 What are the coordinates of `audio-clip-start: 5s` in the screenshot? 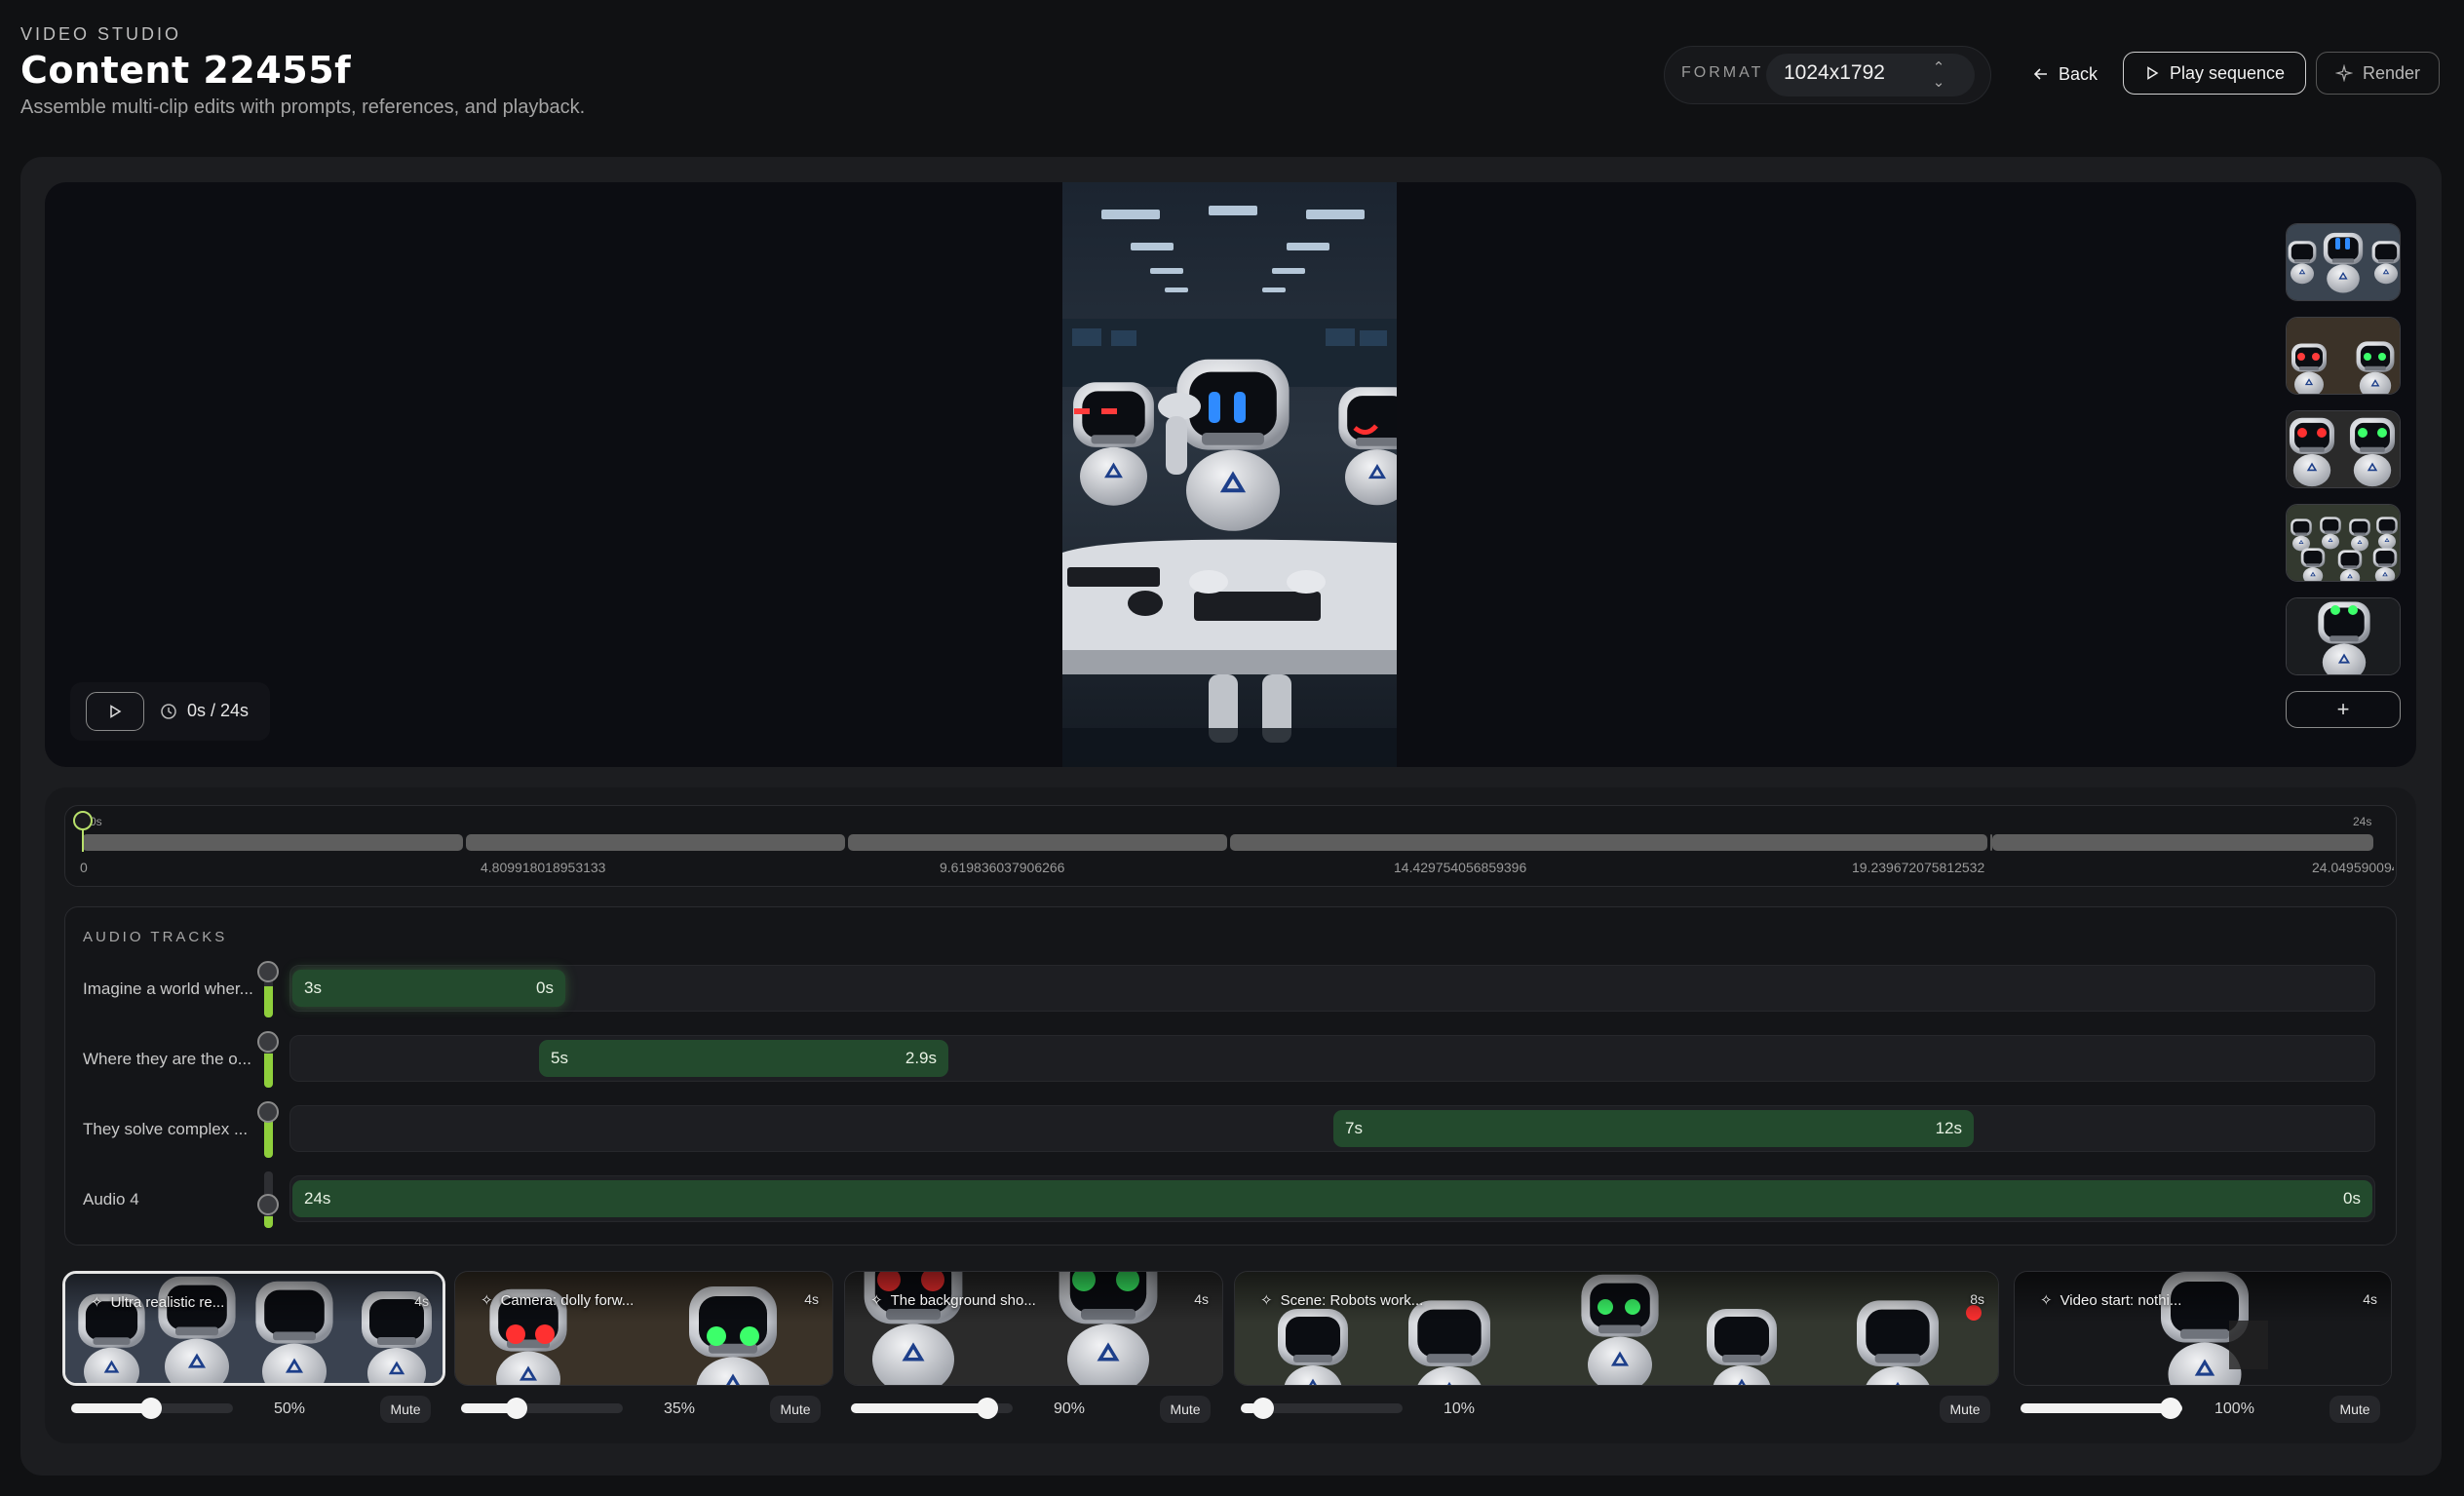 It's located at (559, 1058).